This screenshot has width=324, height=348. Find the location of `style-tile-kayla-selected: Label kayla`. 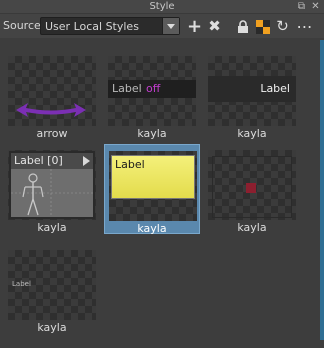

style-tile-kayla-selected: Label kayla is located at coordinates (152, 189).